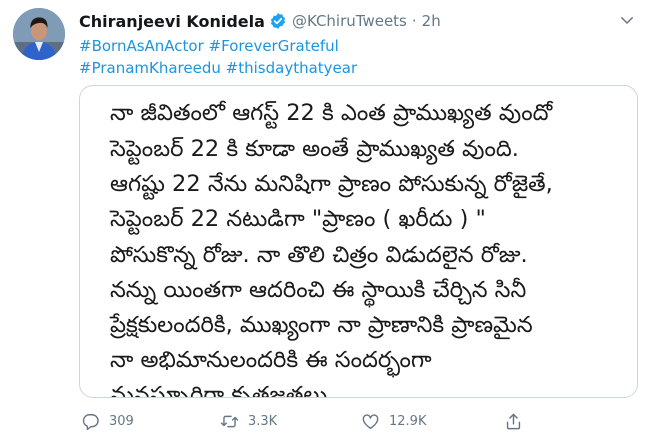  I want to click on reply-button: 309, so click(107, 421).